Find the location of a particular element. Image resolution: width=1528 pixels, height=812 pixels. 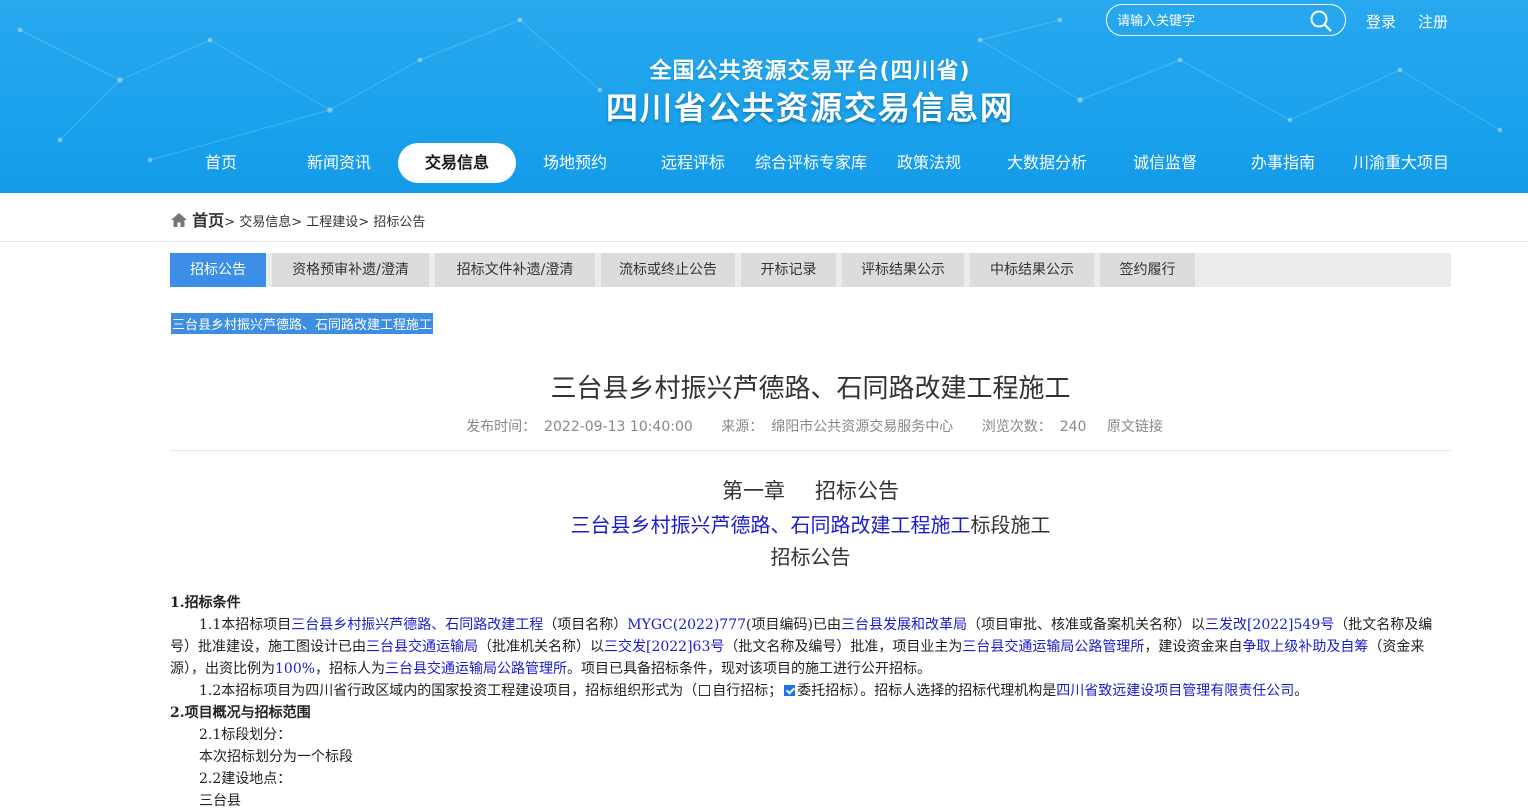

tab-tender-notice: 招标公告 is located at coordinates (218, 270).